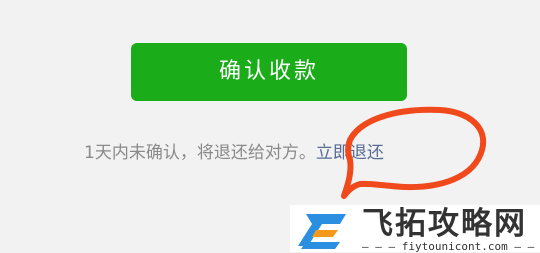  I want to click on watermark-site-name: 飞拓攻略网, so click(444, 224).